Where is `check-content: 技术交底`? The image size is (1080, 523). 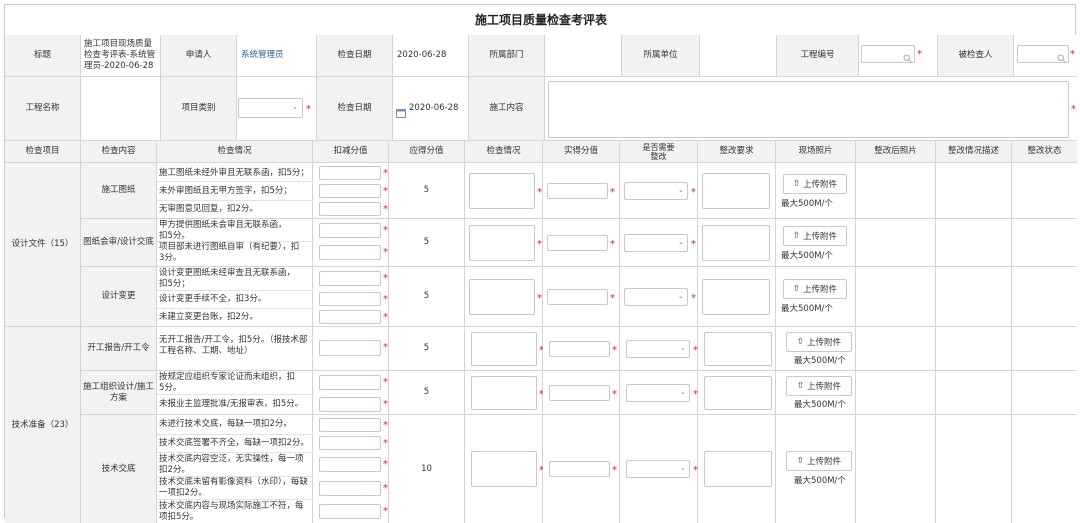 check-content: 技术交底 is located at coordinates (119, 469).